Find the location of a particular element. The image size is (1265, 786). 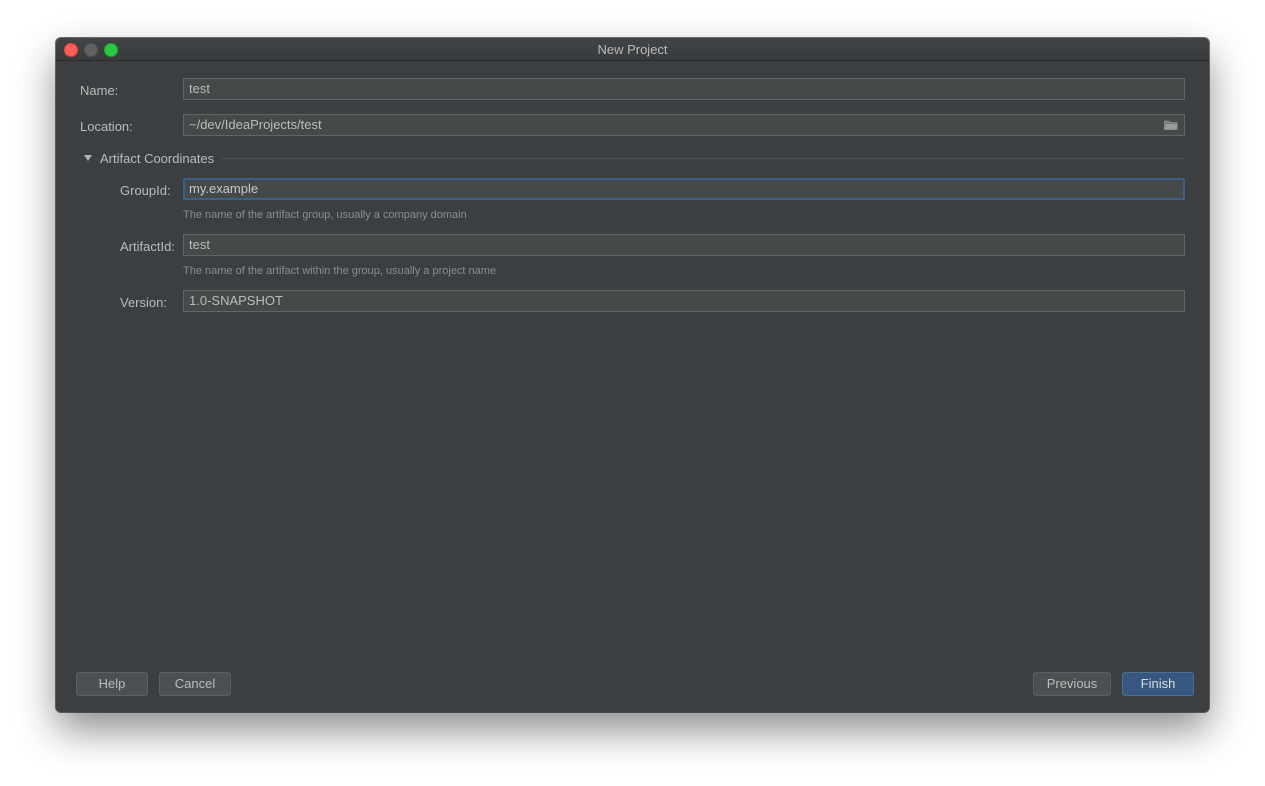

section-divider is located at coordinates (703, 158).